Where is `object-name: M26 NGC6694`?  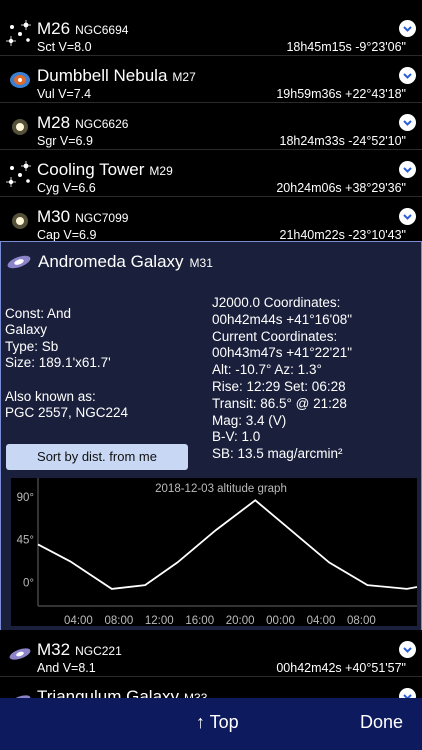
object-name: M26 NGC6694 is located at coordinates (83, 28).